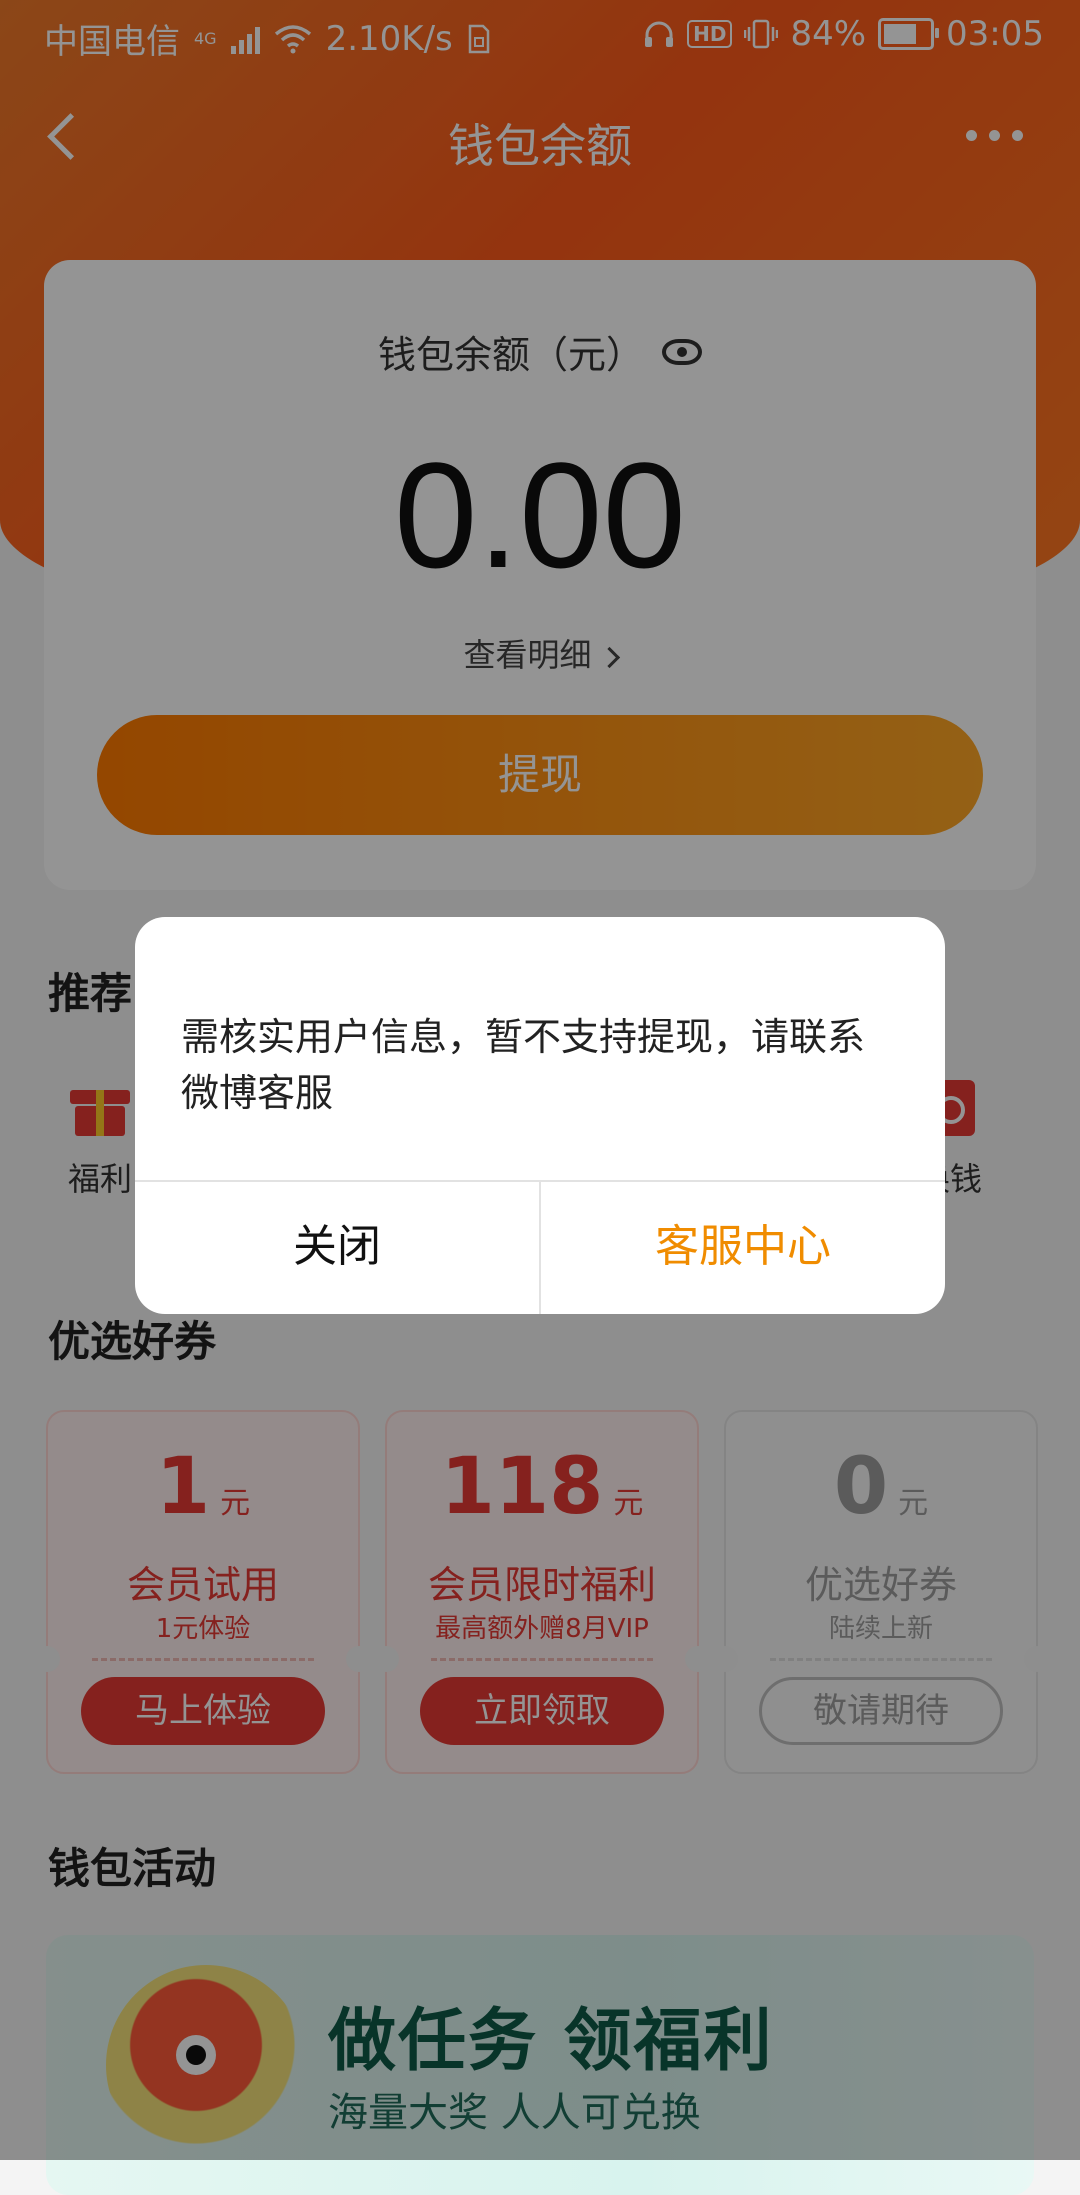 The height and width of the screenshot is (2195, 1080). Describe the element at coordinates (523, 1065) in the screenshot. I see `dialog-message: 需核实用户信息，暂不支持提现，请联系微博客服` at that location.